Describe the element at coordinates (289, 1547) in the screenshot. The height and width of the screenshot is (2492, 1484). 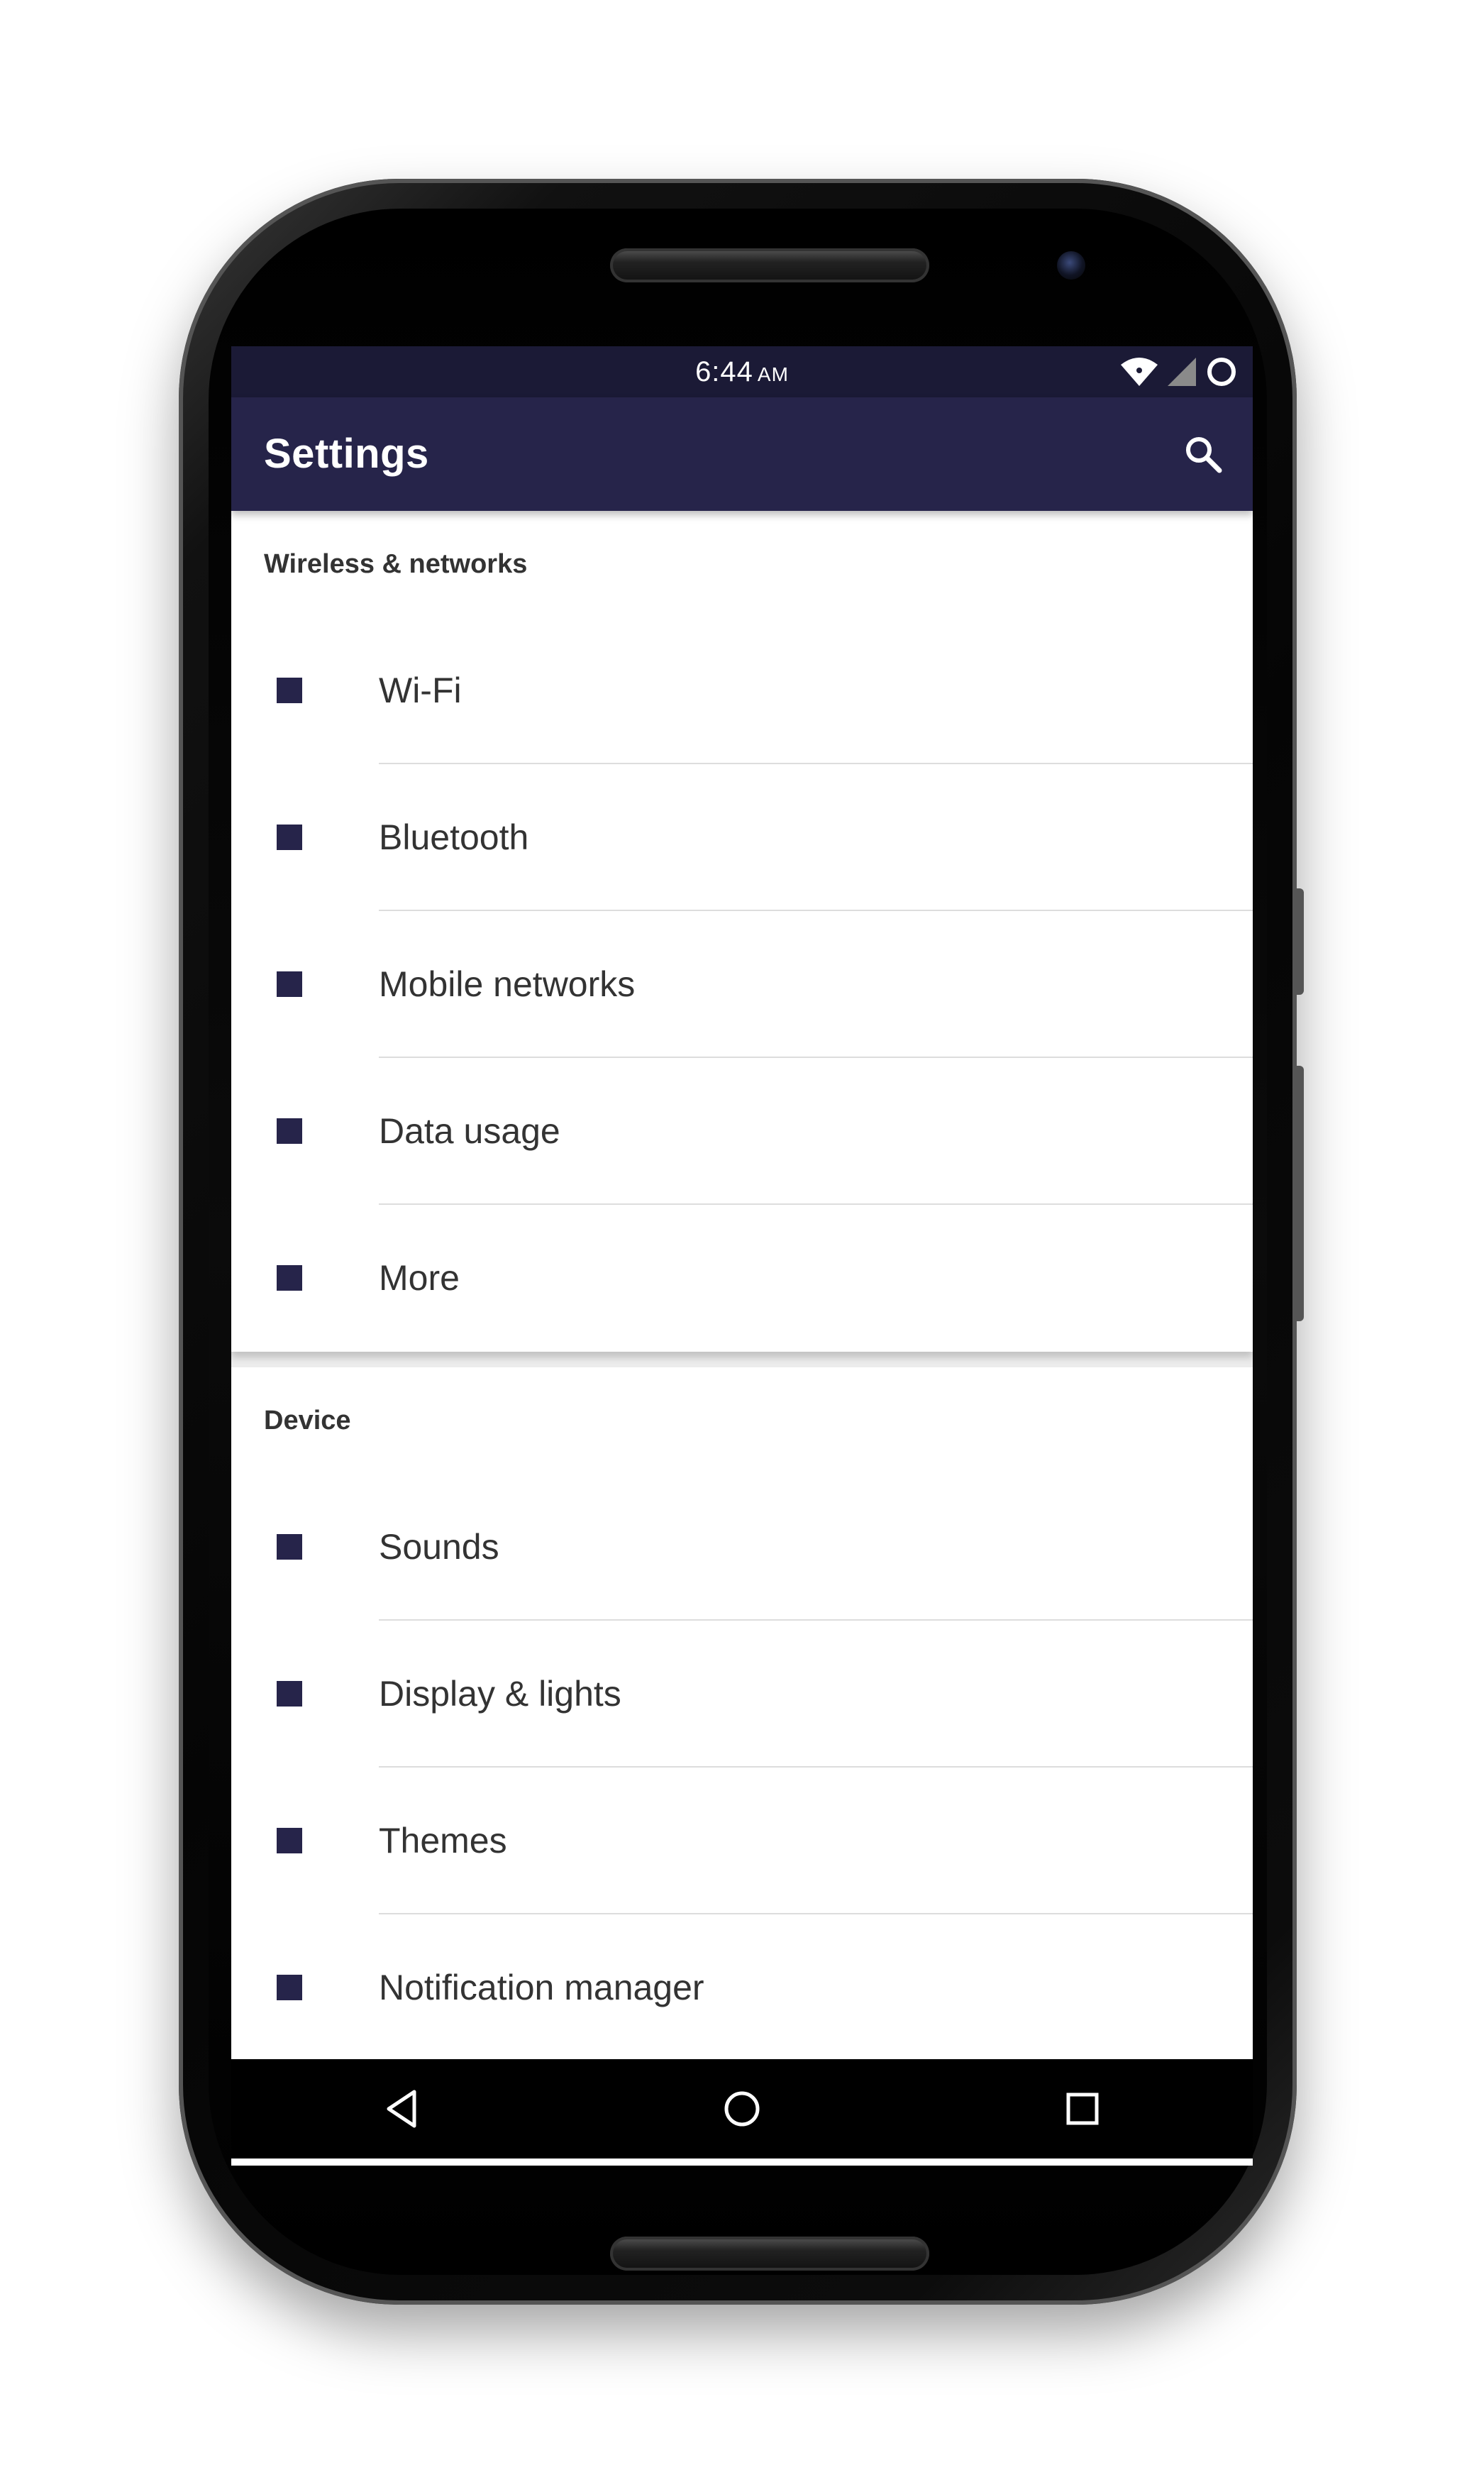
I see `sounds-icon` at that location.